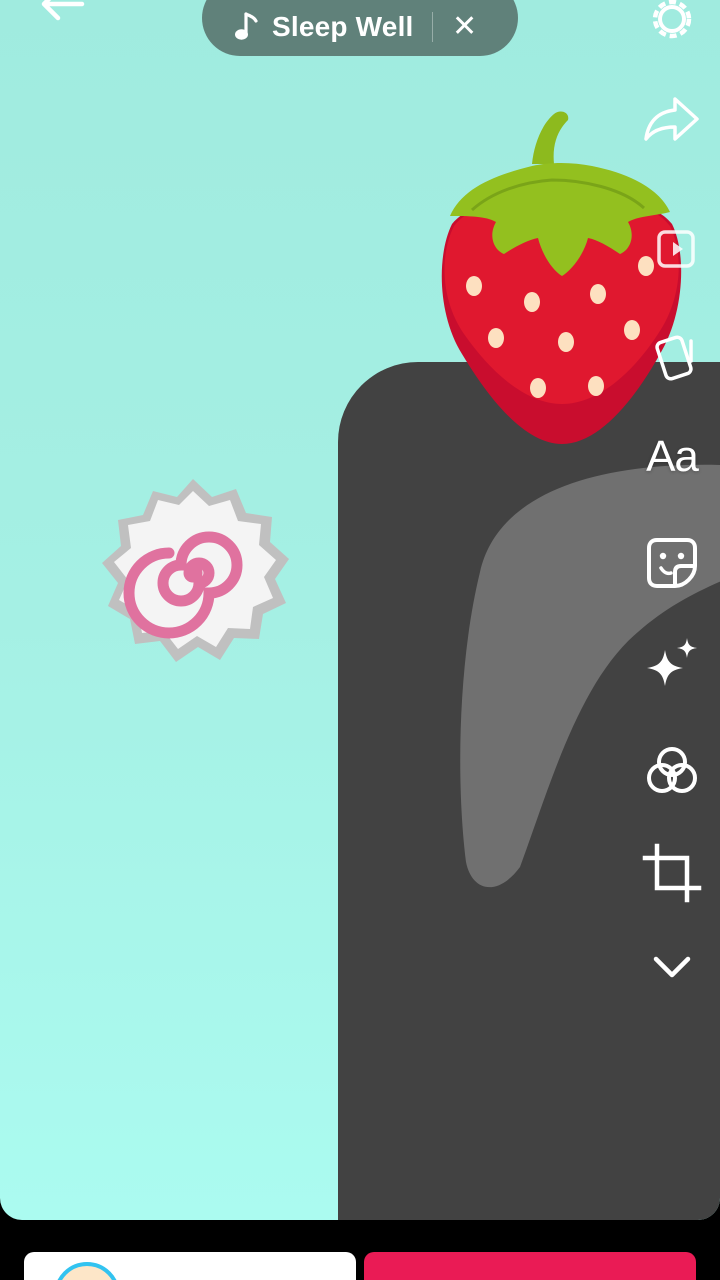  I want to click on post-button, so click(530, 1266).